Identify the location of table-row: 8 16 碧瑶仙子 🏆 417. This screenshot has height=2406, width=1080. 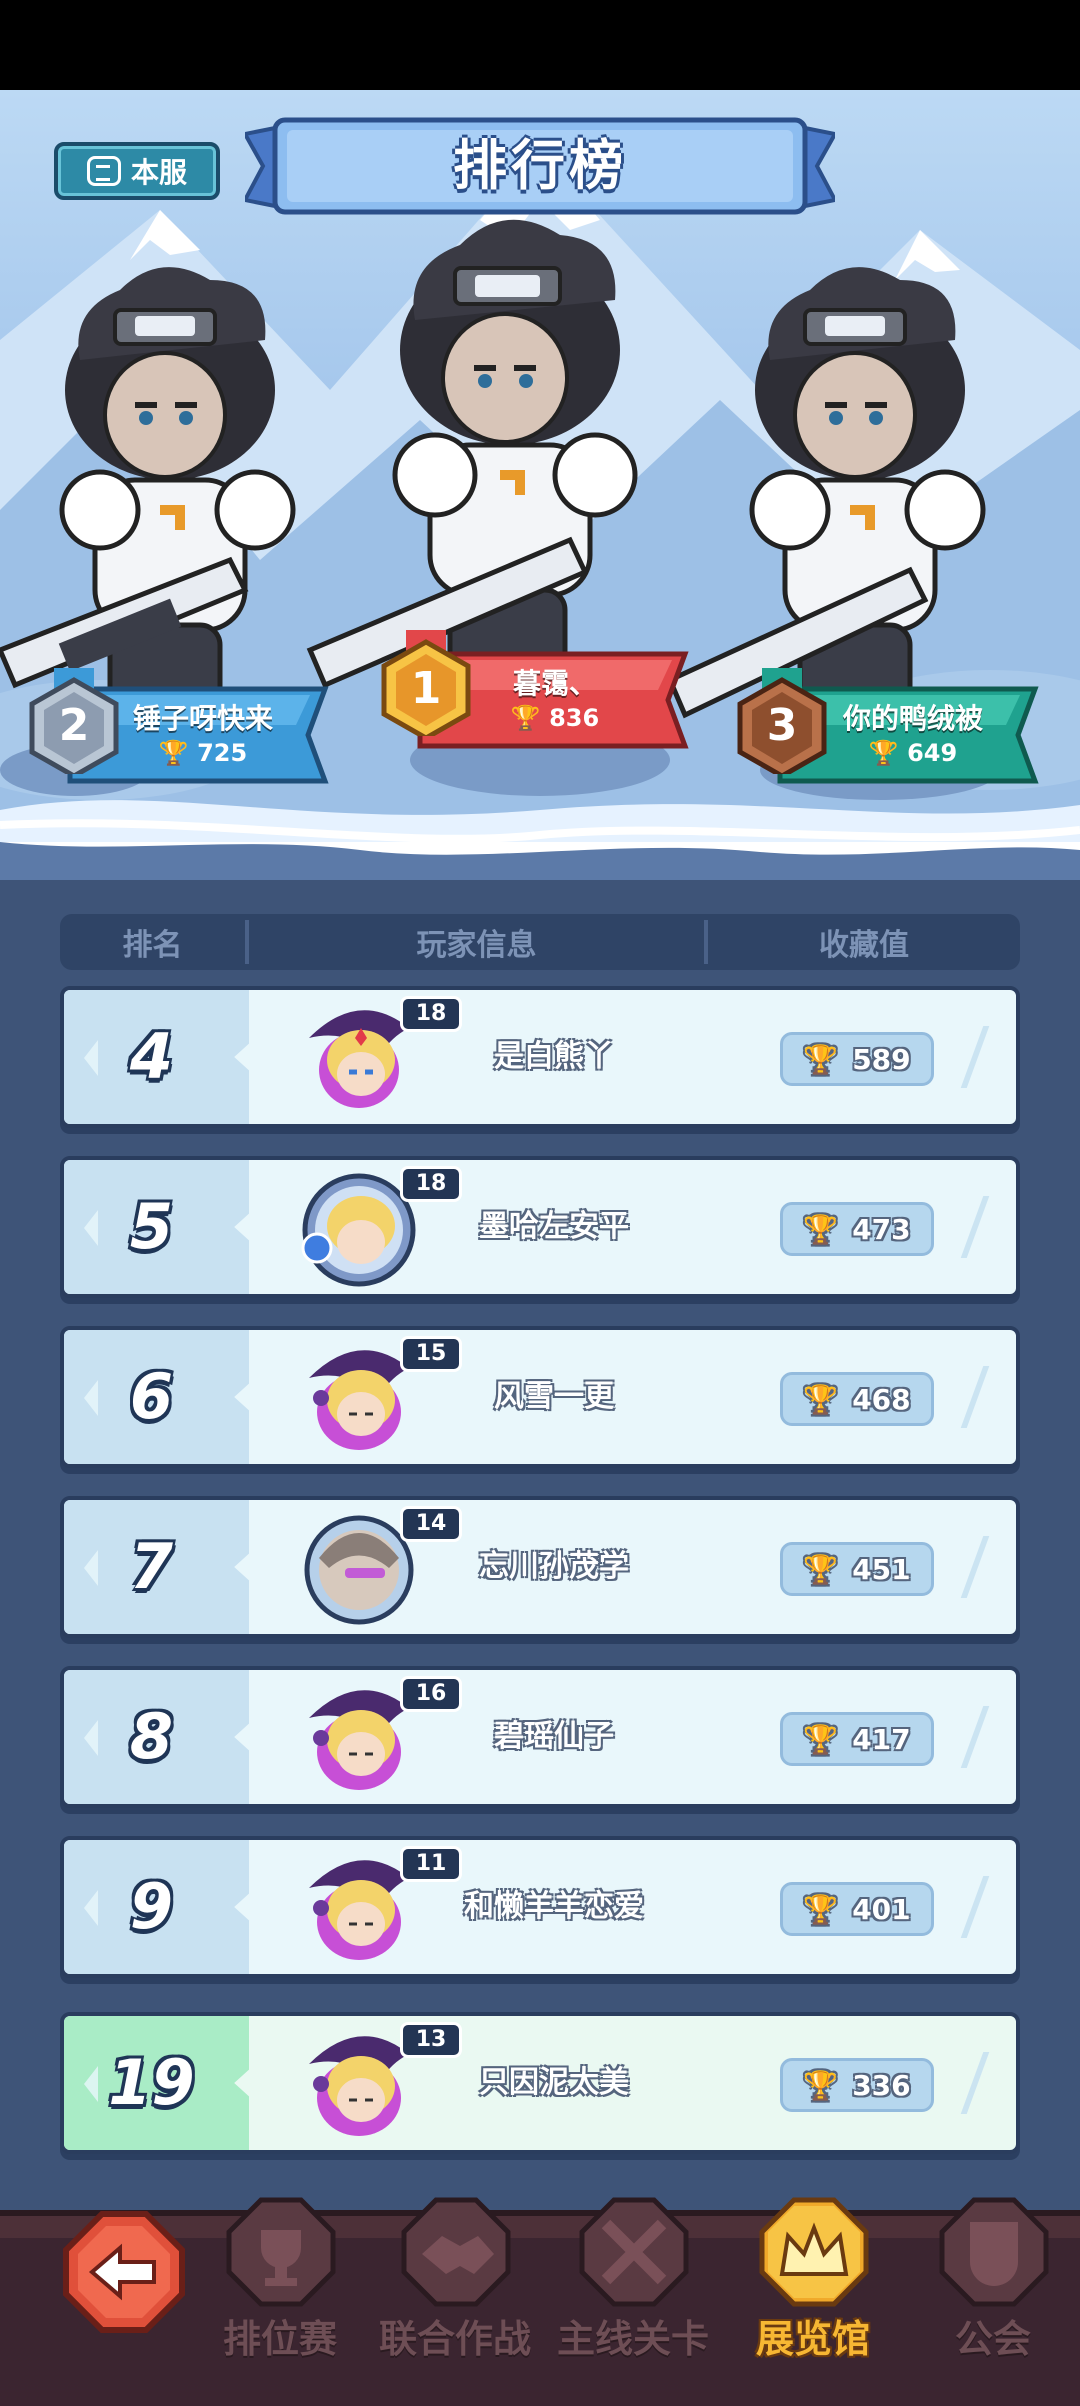
(540, 1737).